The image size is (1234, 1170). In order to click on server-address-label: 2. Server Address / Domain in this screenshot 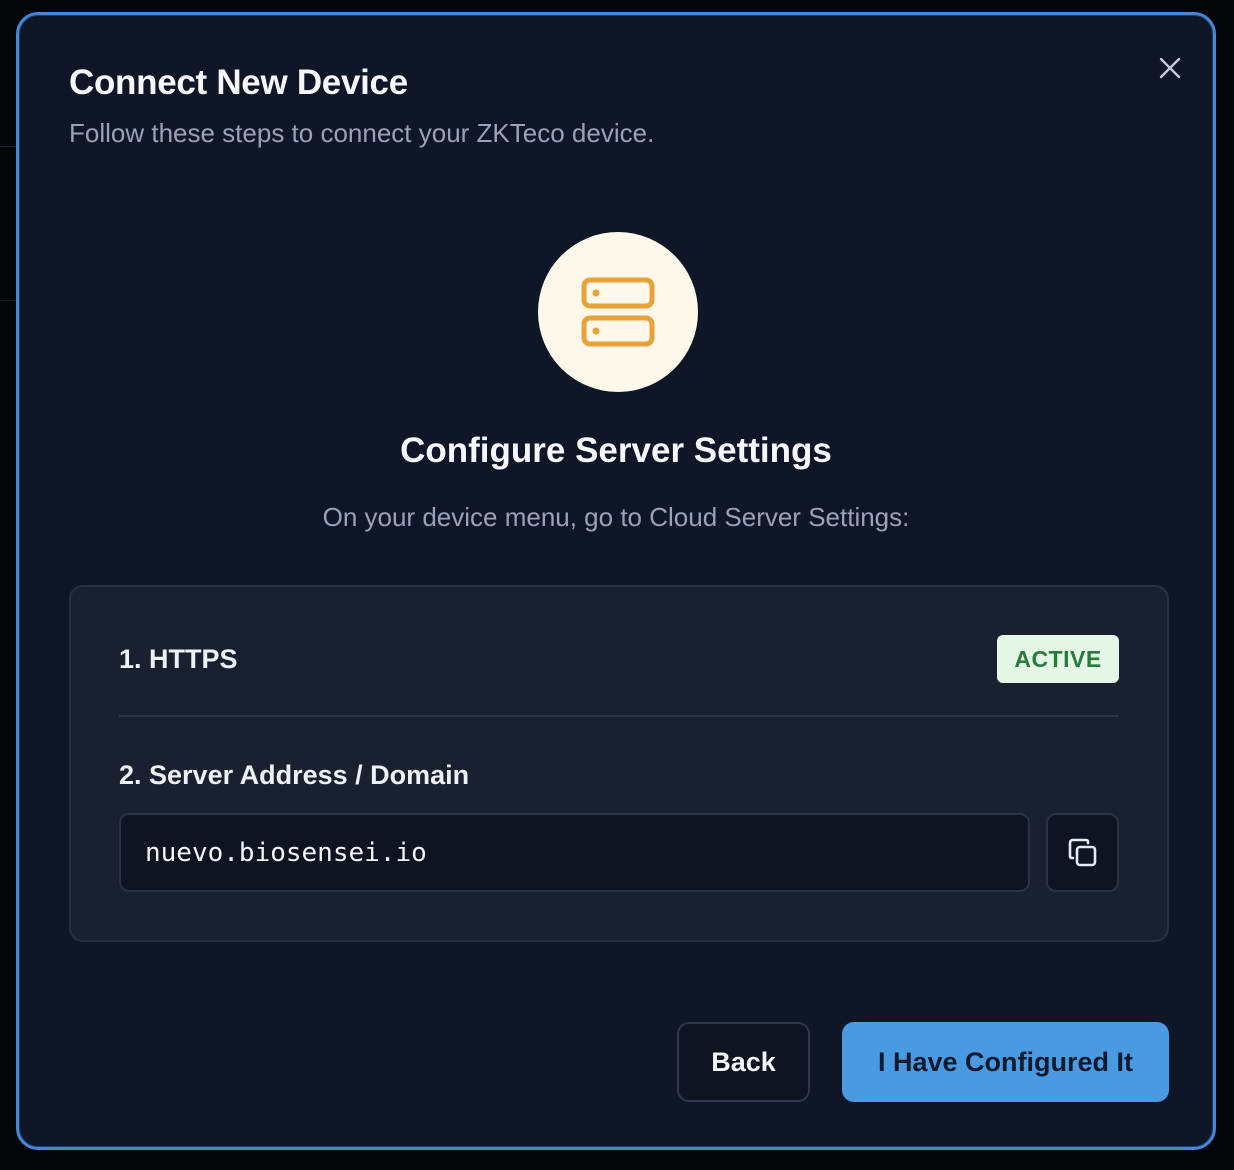, I will do `click(294, 775)`.